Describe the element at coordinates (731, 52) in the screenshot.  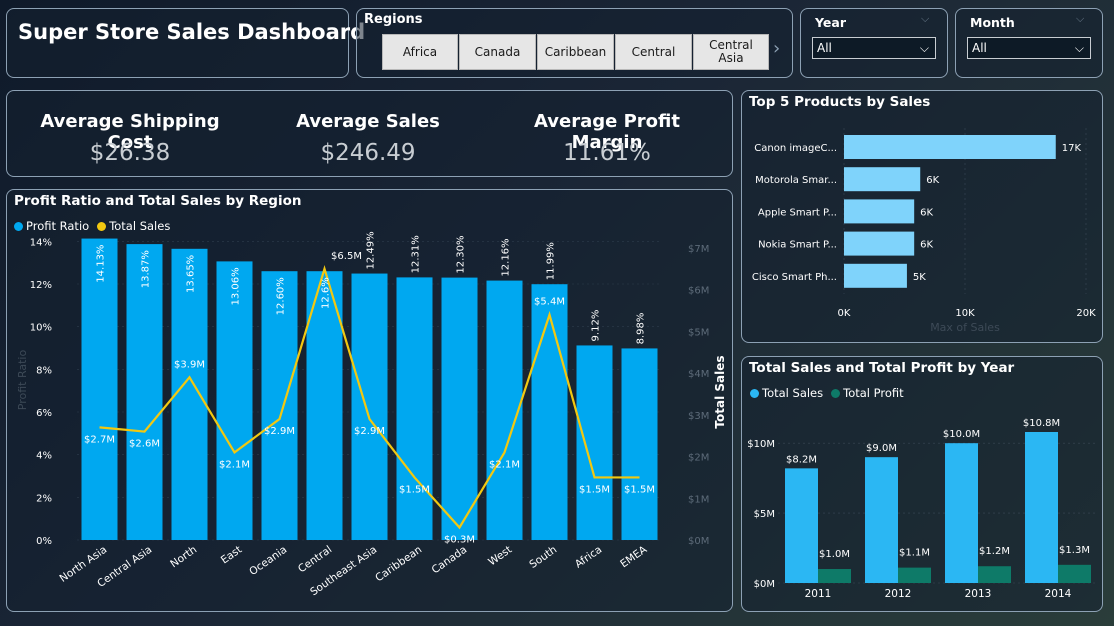
I see `region-tile-central-asia: Central Asia` at that location.